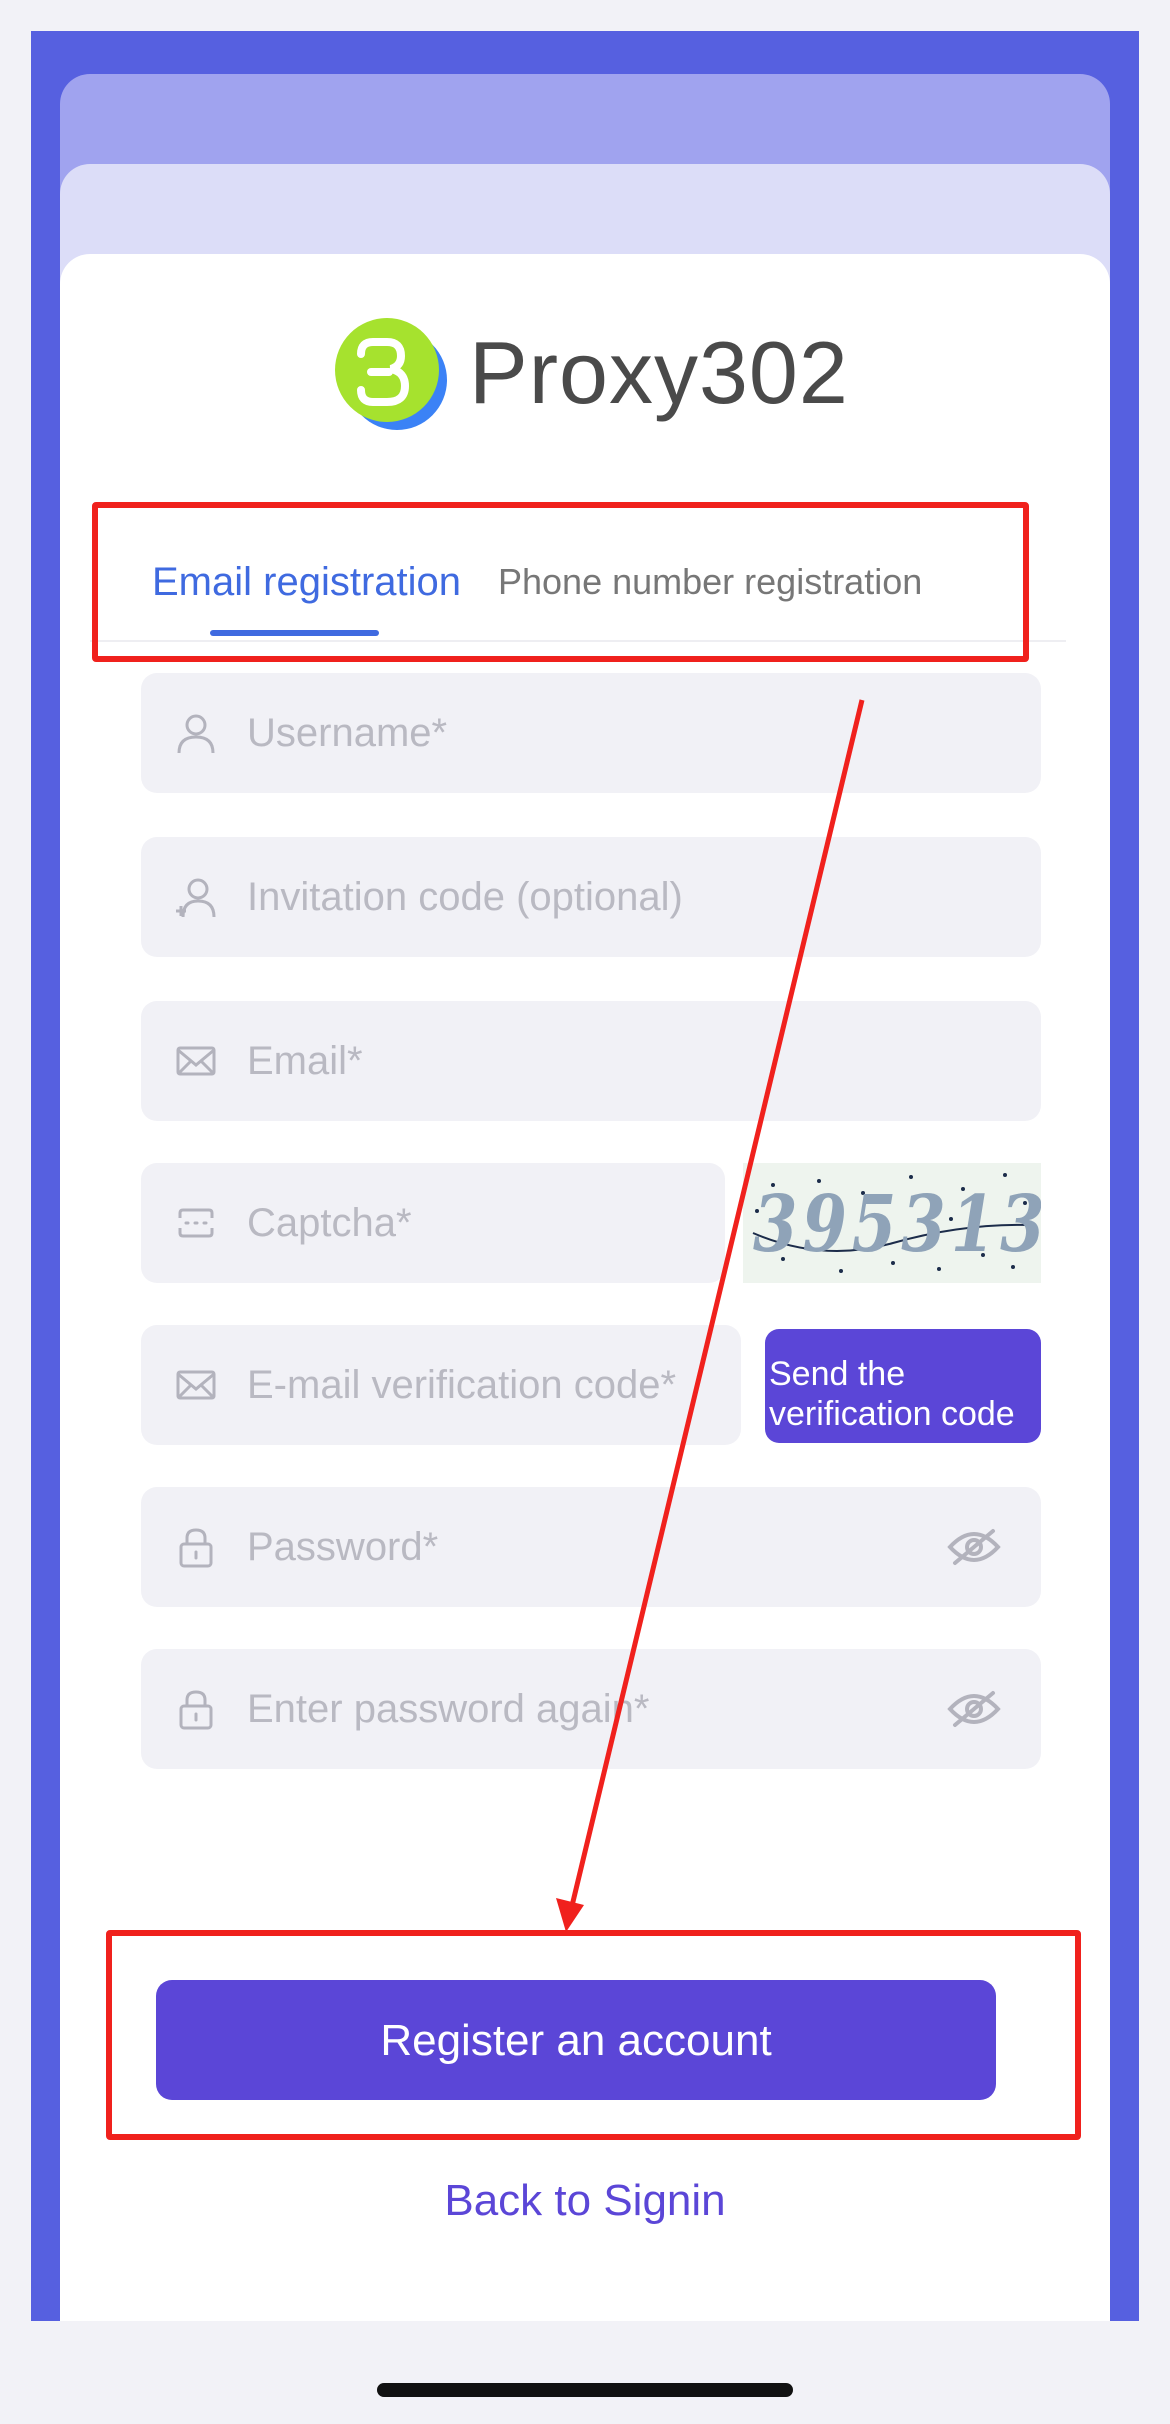  What do you see at coordinates (627, 1061) in the screenshot?
I see `email-input` at bounding box center [627, 1061].